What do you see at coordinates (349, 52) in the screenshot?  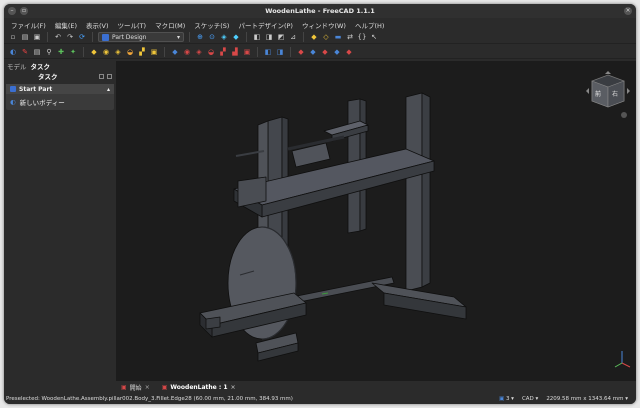 I see `boolean-icon: ◆` at bounding box center [349, 52].